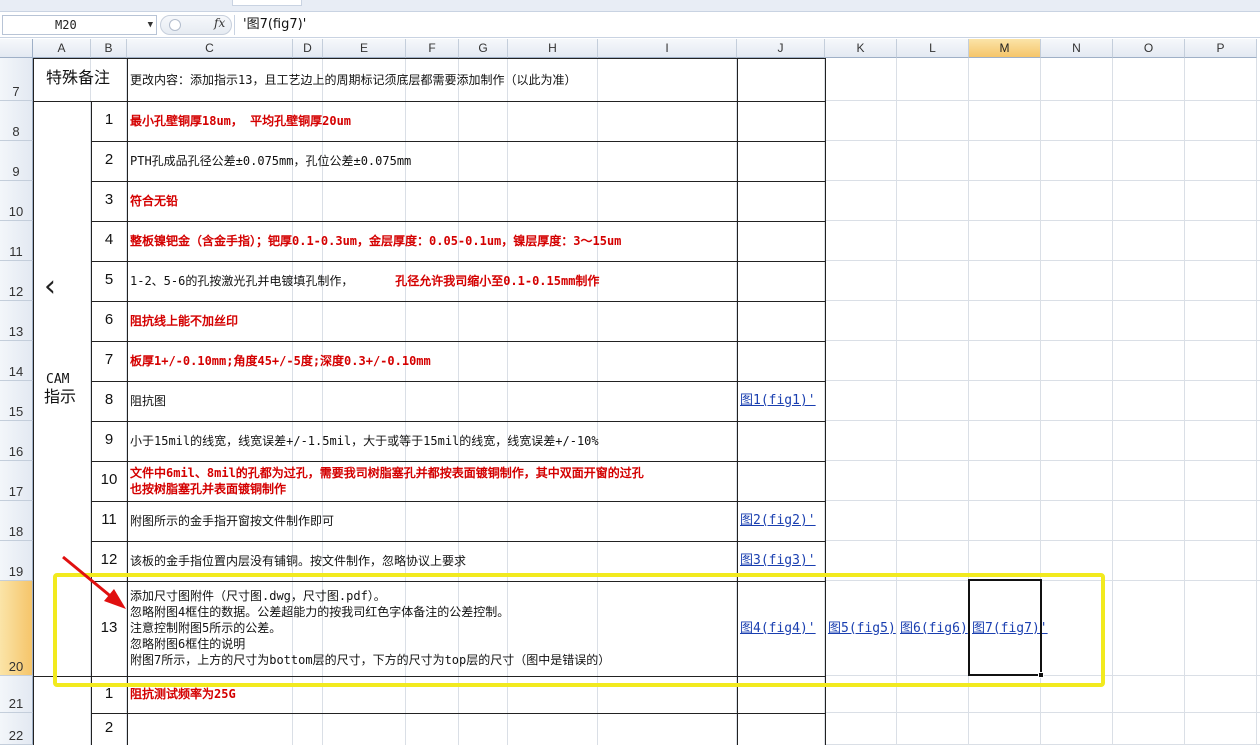 The image size is (1260, 745). What do you see at coordinates (1149, 48) in the screenshot?
I see `column-header-o: O` at bounding box center [1149, 48].